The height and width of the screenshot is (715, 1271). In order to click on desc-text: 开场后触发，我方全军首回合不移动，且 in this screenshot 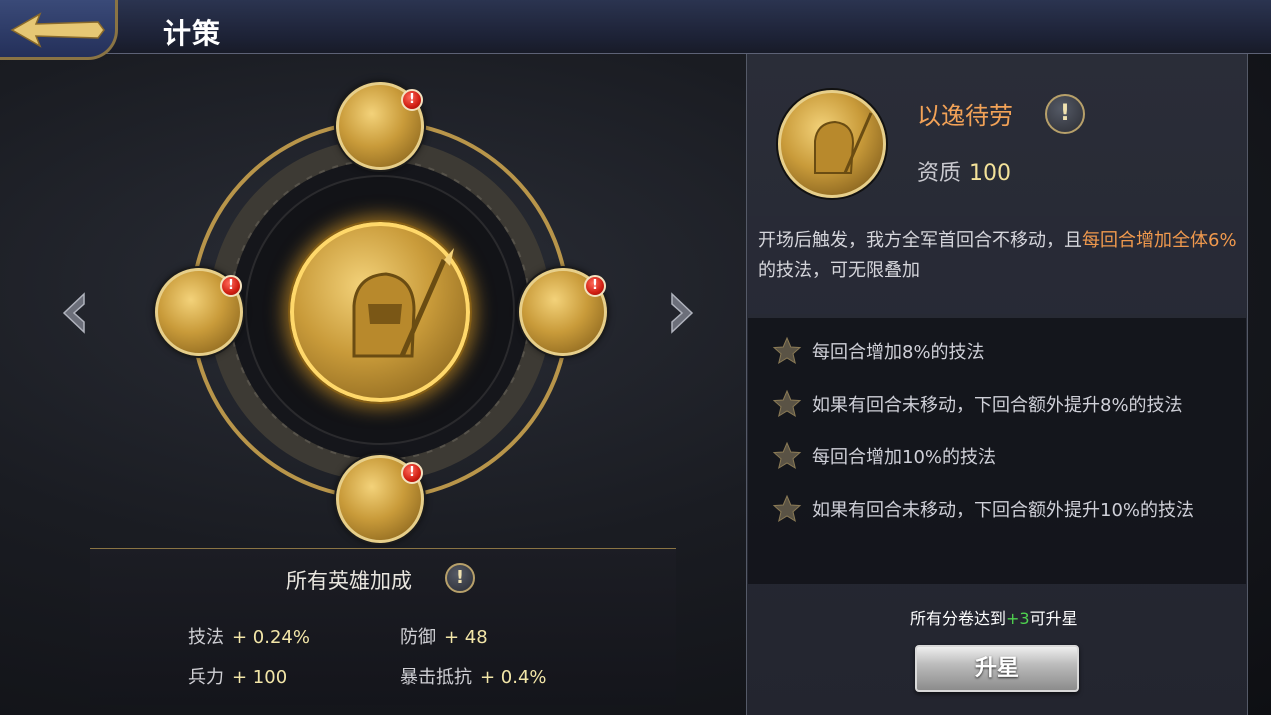, I will do `click(920, 240)`.